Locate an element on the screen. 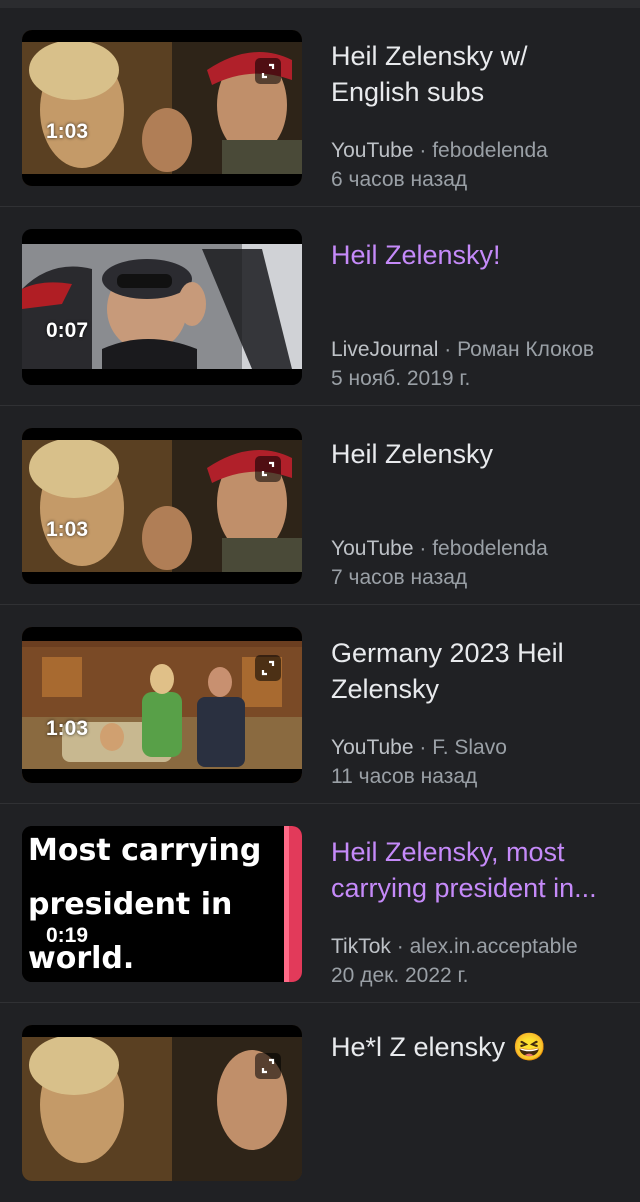  source-name: LiveJournal is located at coordinates (385, 349).